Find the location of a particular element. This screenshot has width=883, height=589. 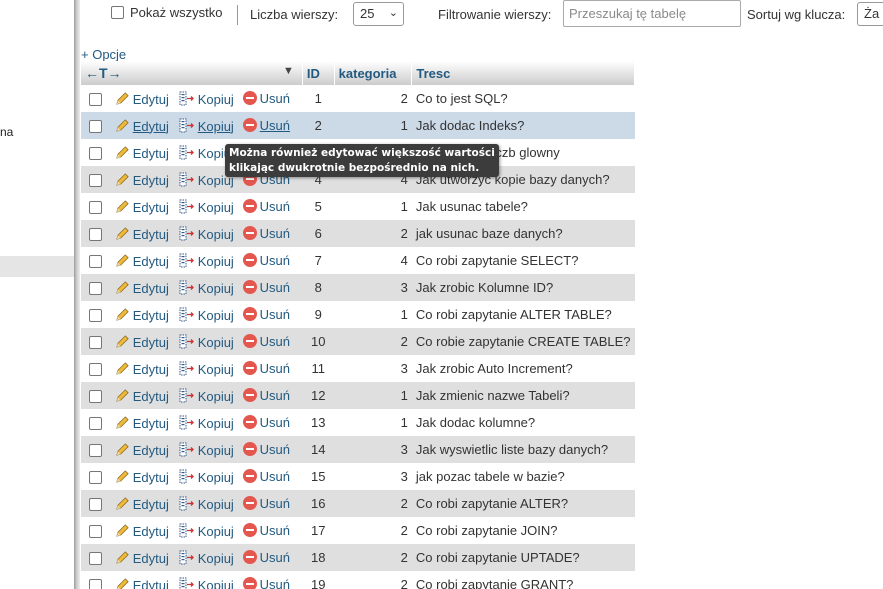

column-arrows-header: ←T→ ▼ is located at coordinates (192, 73).